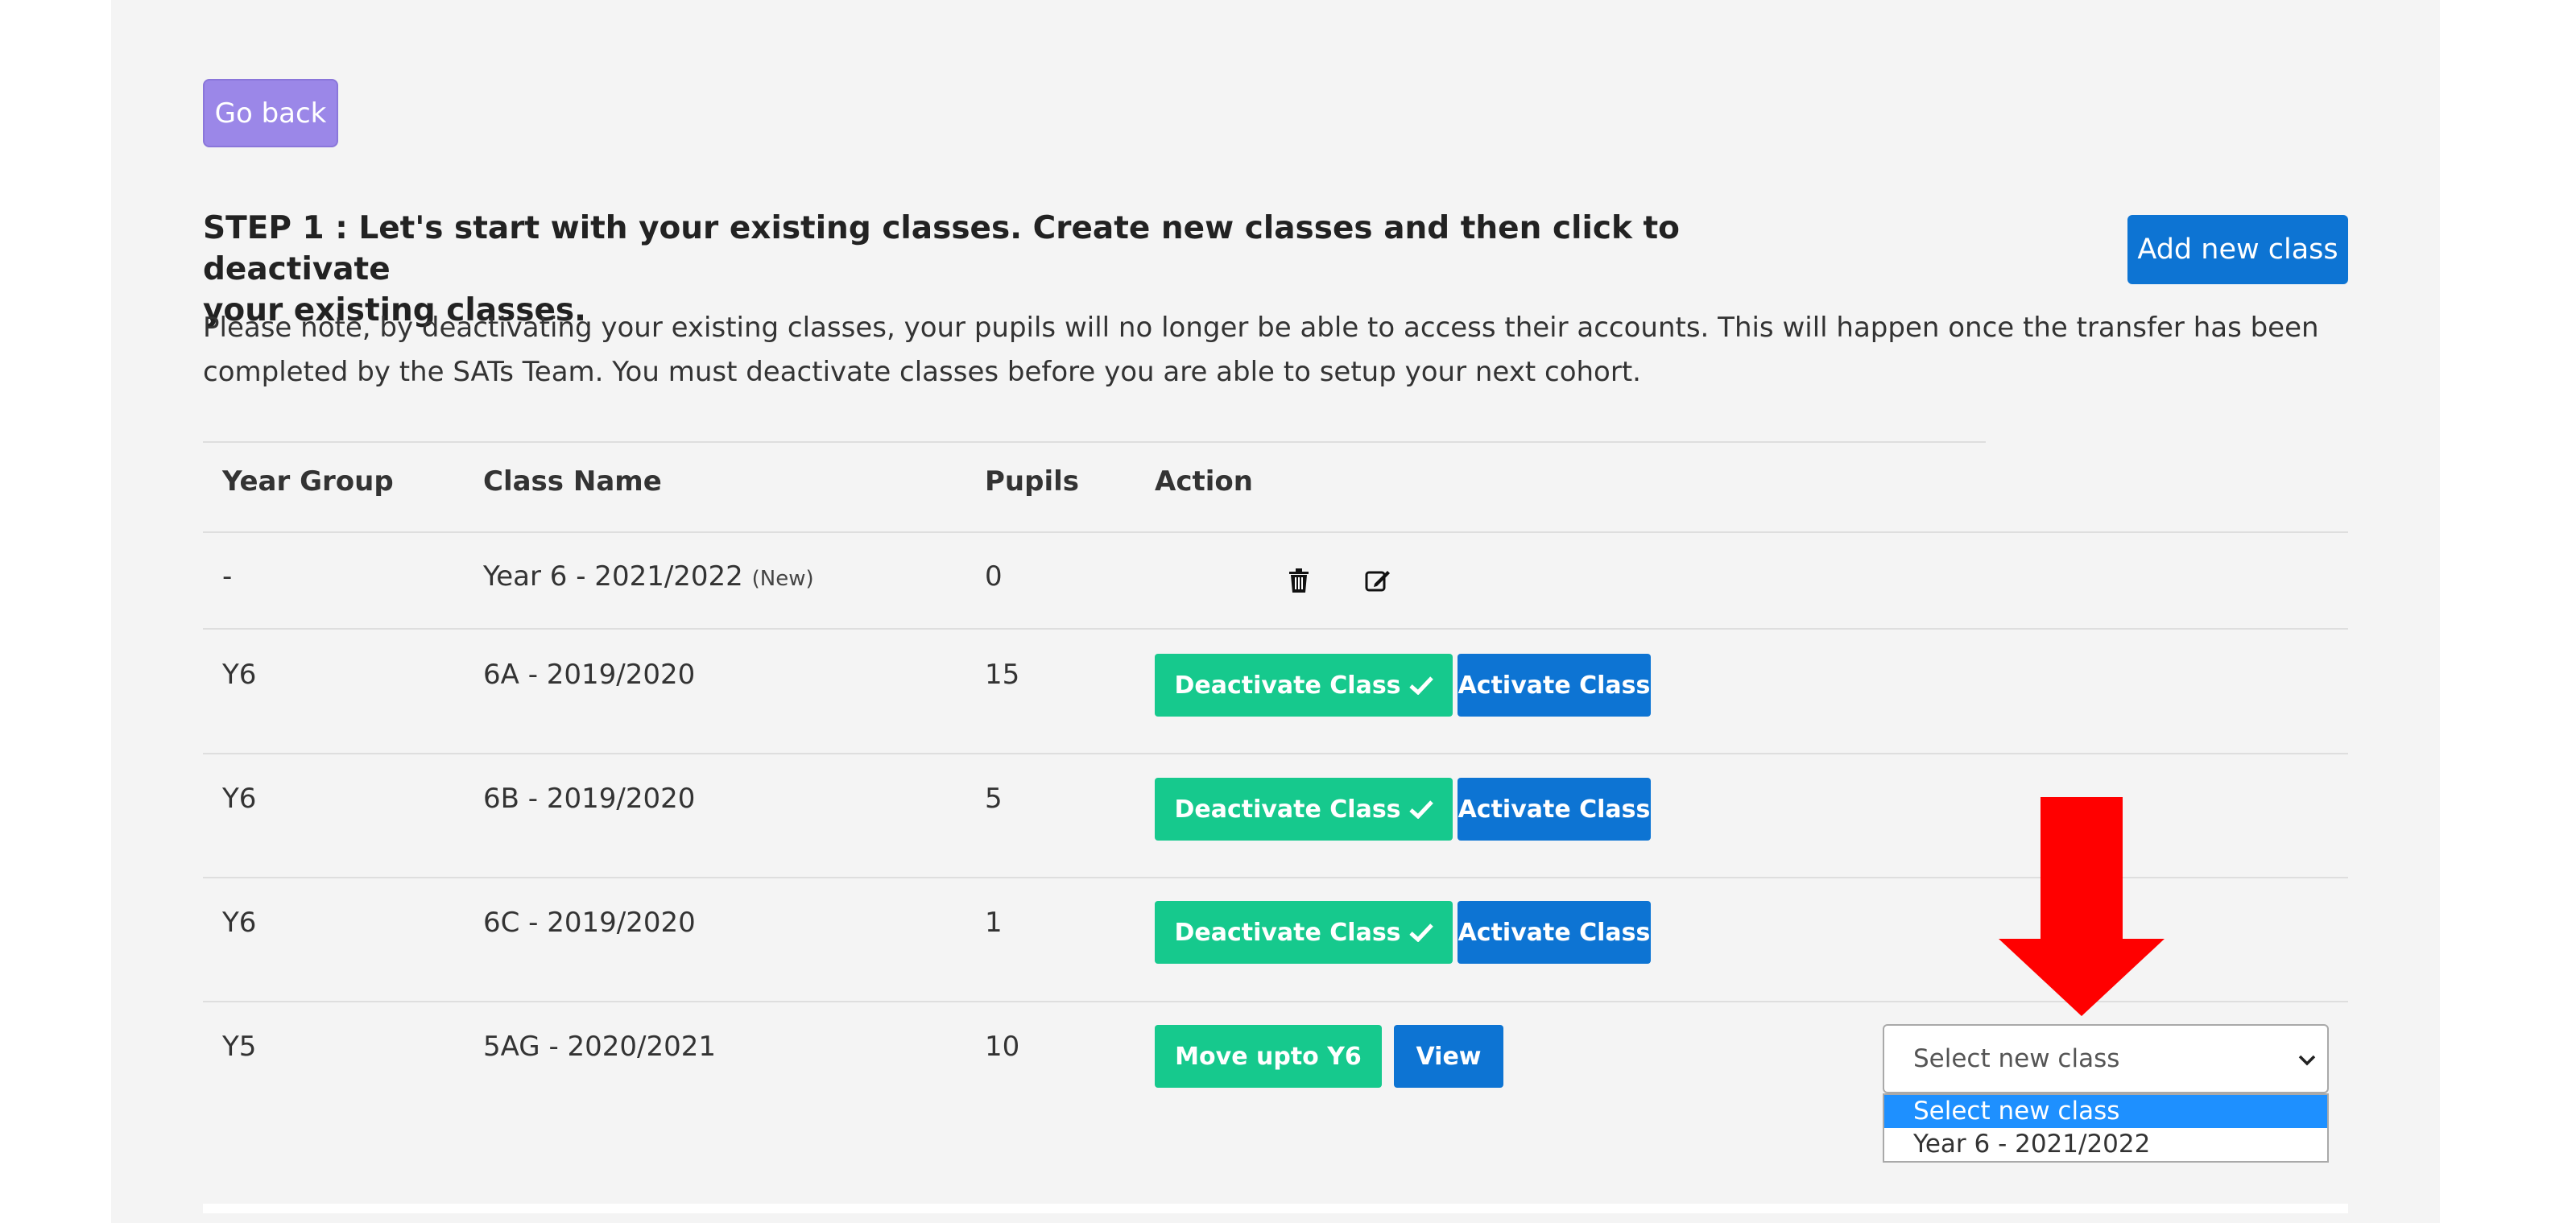 The image size is (2576, 1223). Describe the element at coordinates (2082, 906) in the screenshot. I see `down-arrow-annotation` at that location.